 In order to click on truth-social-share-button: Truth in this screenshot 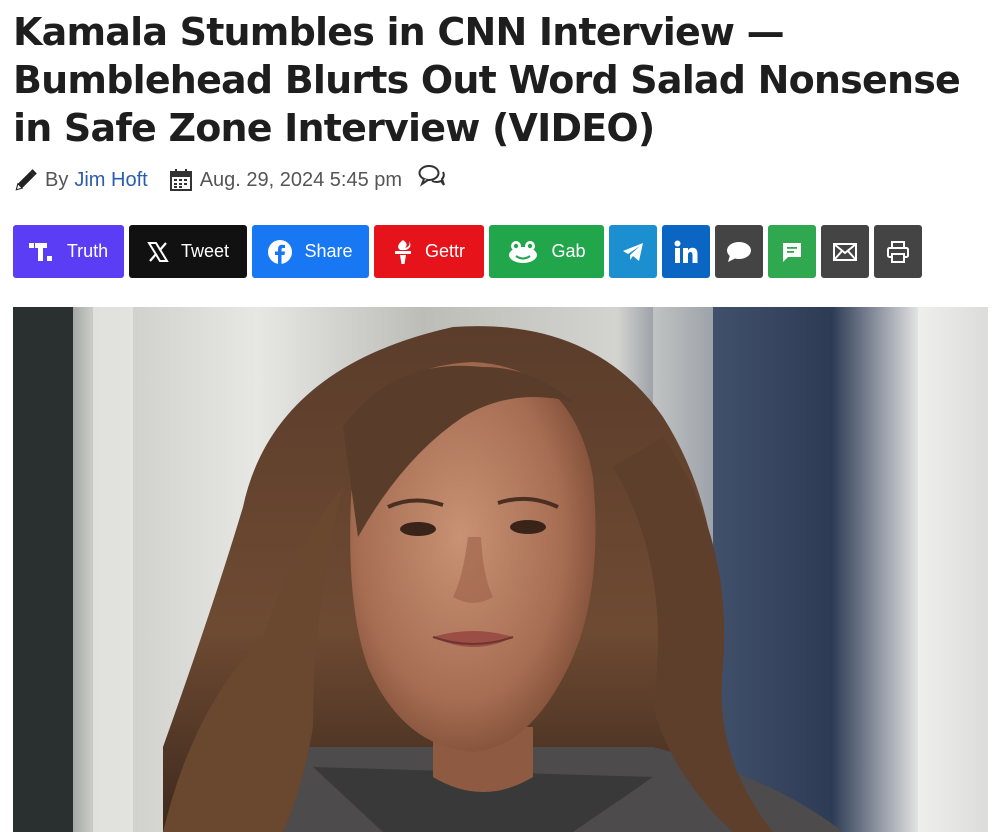, I will do `click(68, 251)`.